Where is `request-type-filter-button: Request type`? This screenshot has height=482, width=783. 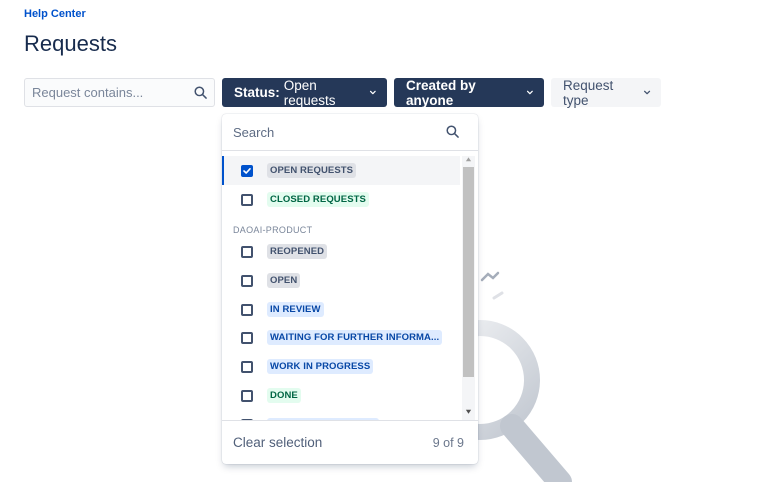 request-type-filter-button: Request type is located at coordinates (606, 92).